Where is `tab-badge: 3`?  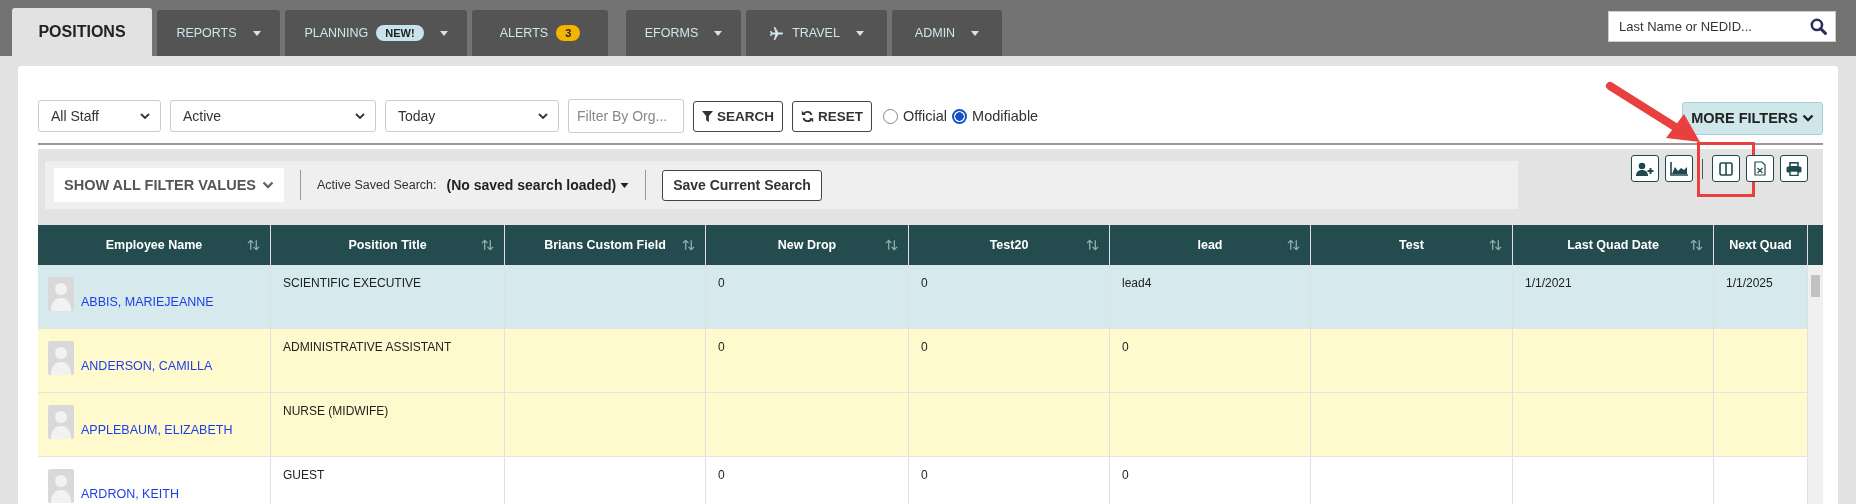 tab-badge: 3 is located at coordinates (568, 33).